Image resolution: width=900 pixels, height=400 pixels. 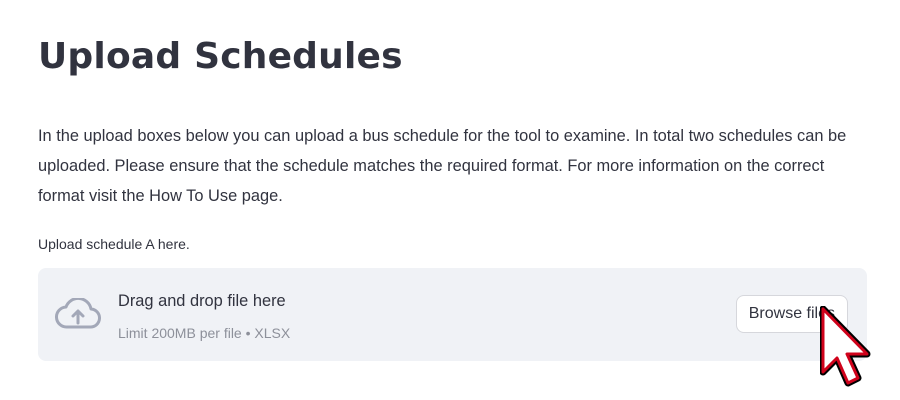 I want to click on page-title: Upload Schedules, so click(x=220, y=56).